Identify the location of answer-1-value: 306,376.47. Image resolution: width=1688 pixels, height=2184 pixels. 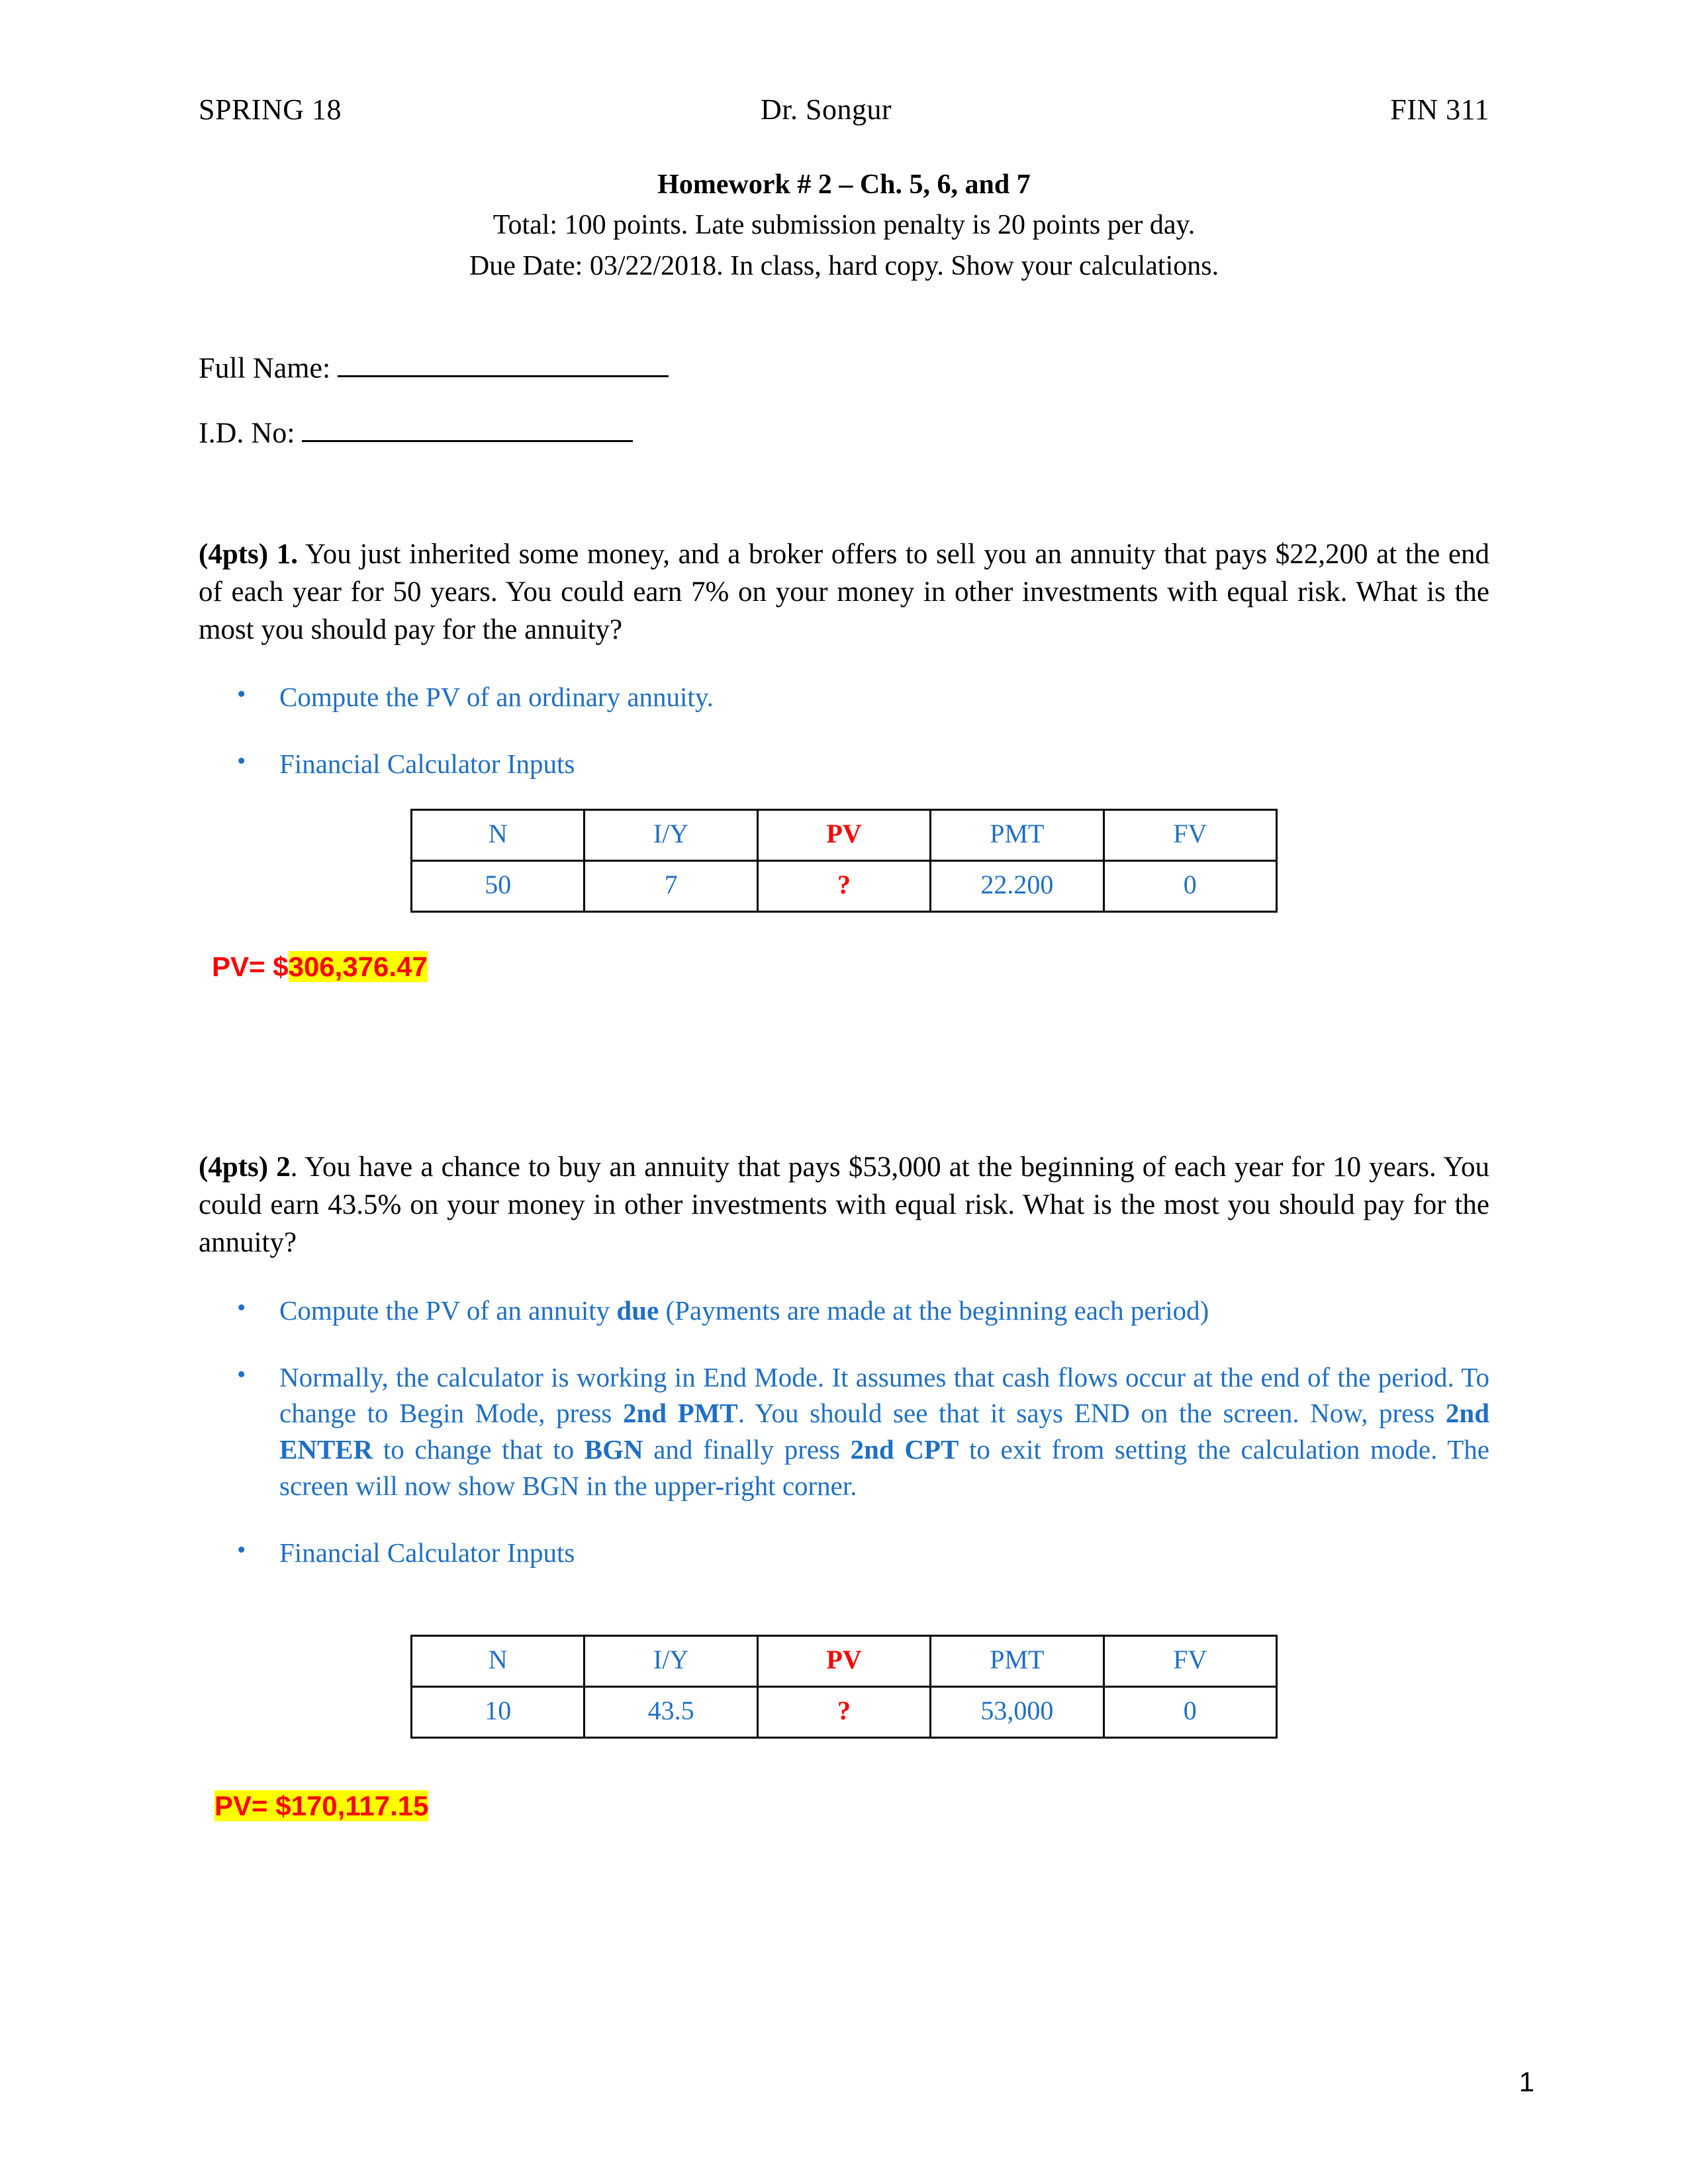
(358, 967).